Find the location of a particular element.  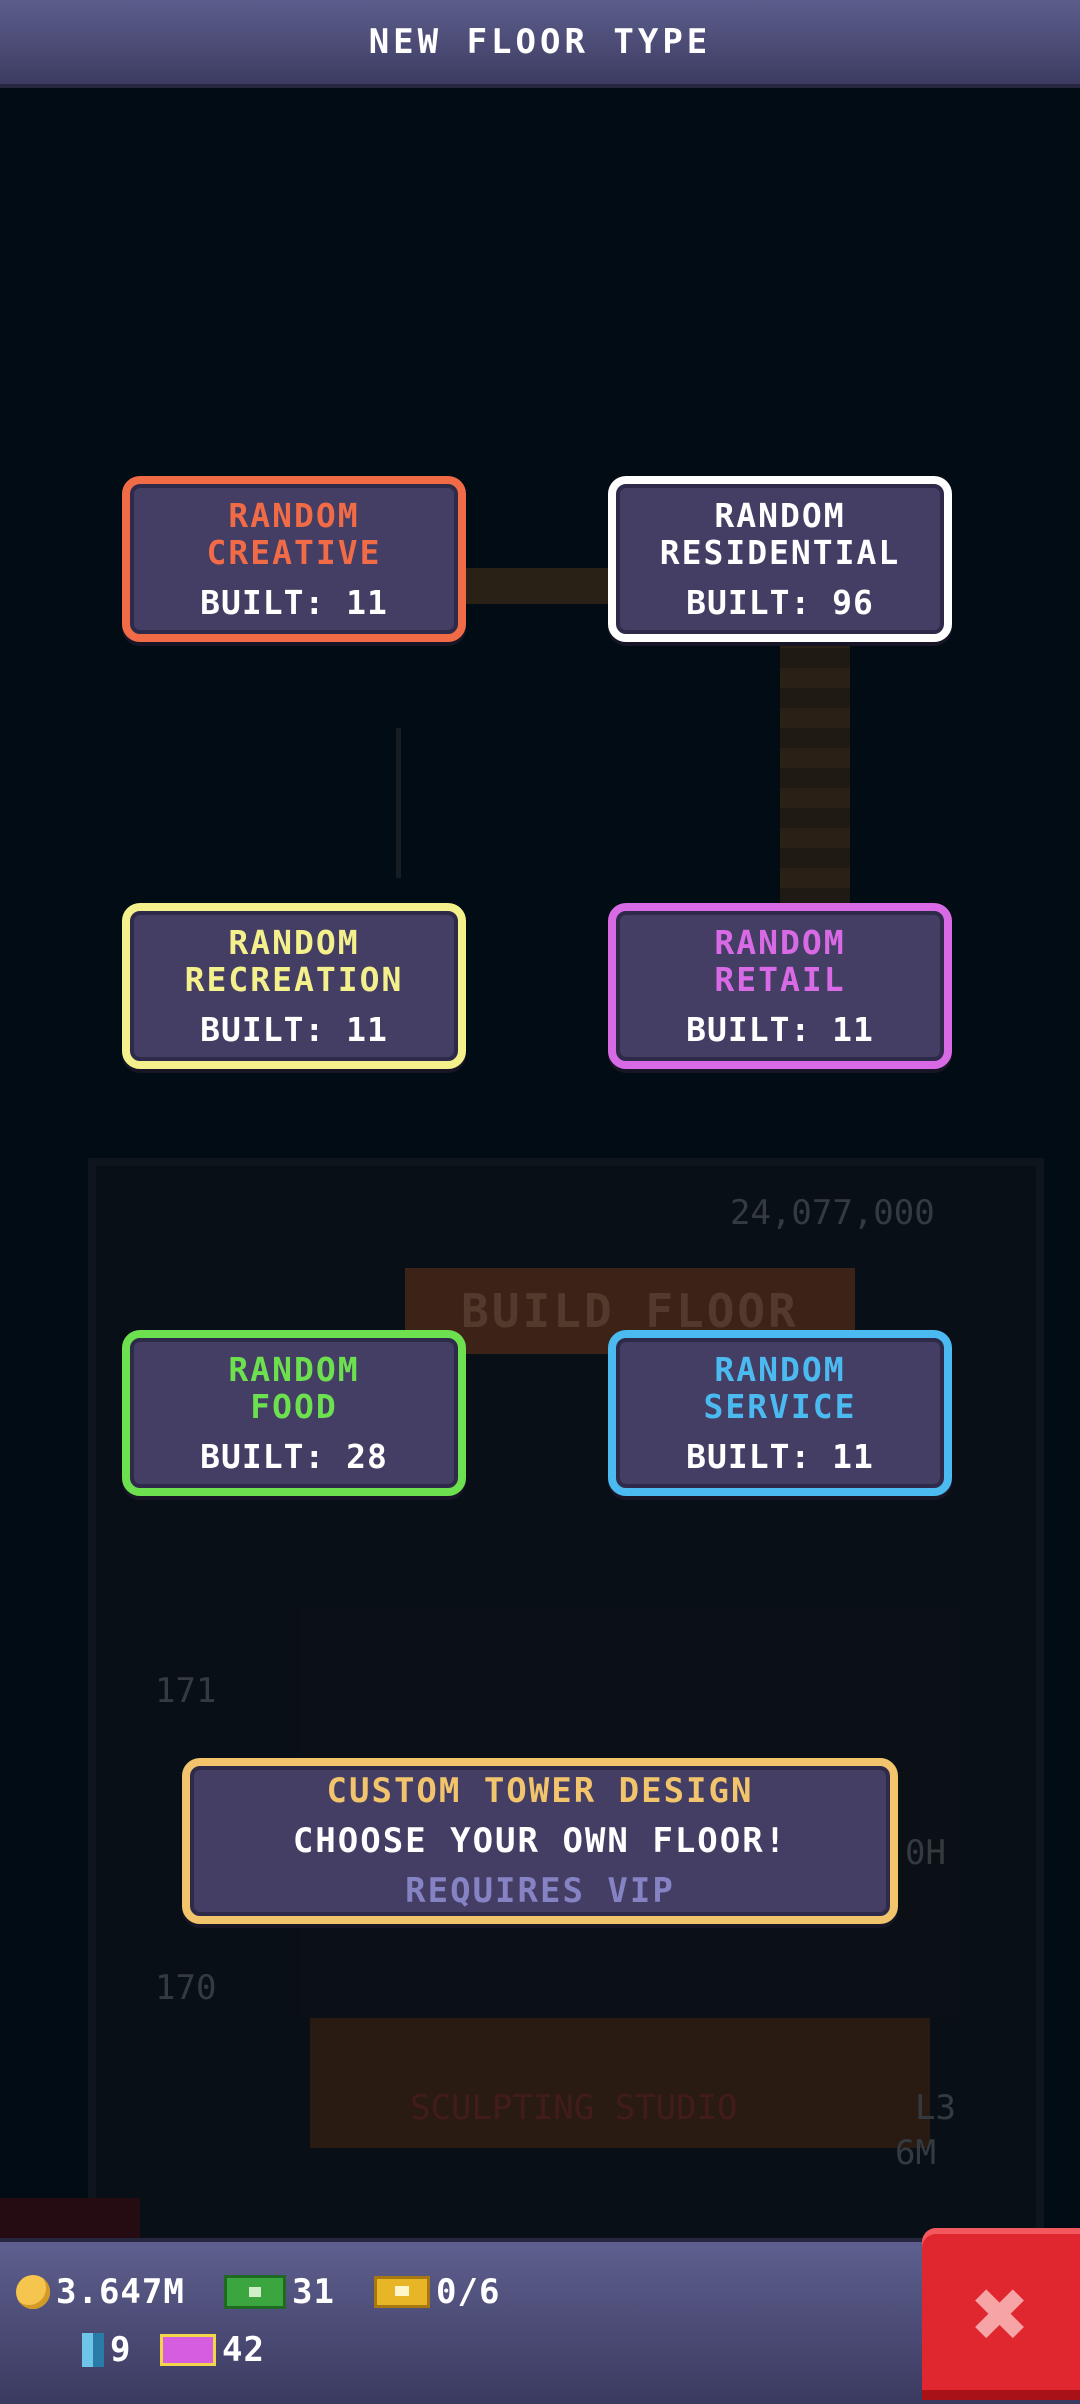

coins-value: 3.647M is located at coordinates (120, 2292).